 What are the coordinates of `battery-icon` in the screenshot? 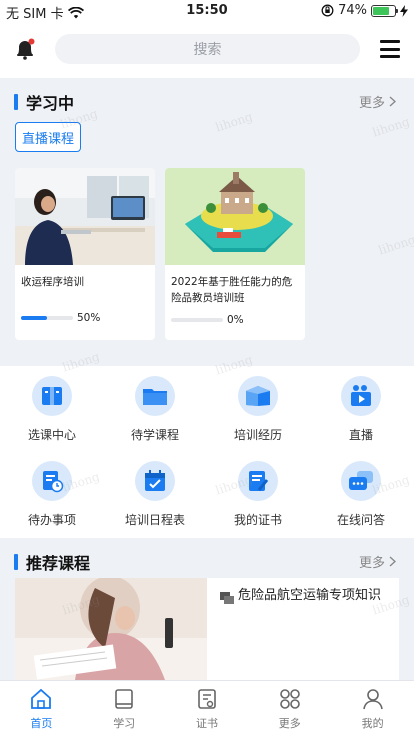 It's located at (384, 10).